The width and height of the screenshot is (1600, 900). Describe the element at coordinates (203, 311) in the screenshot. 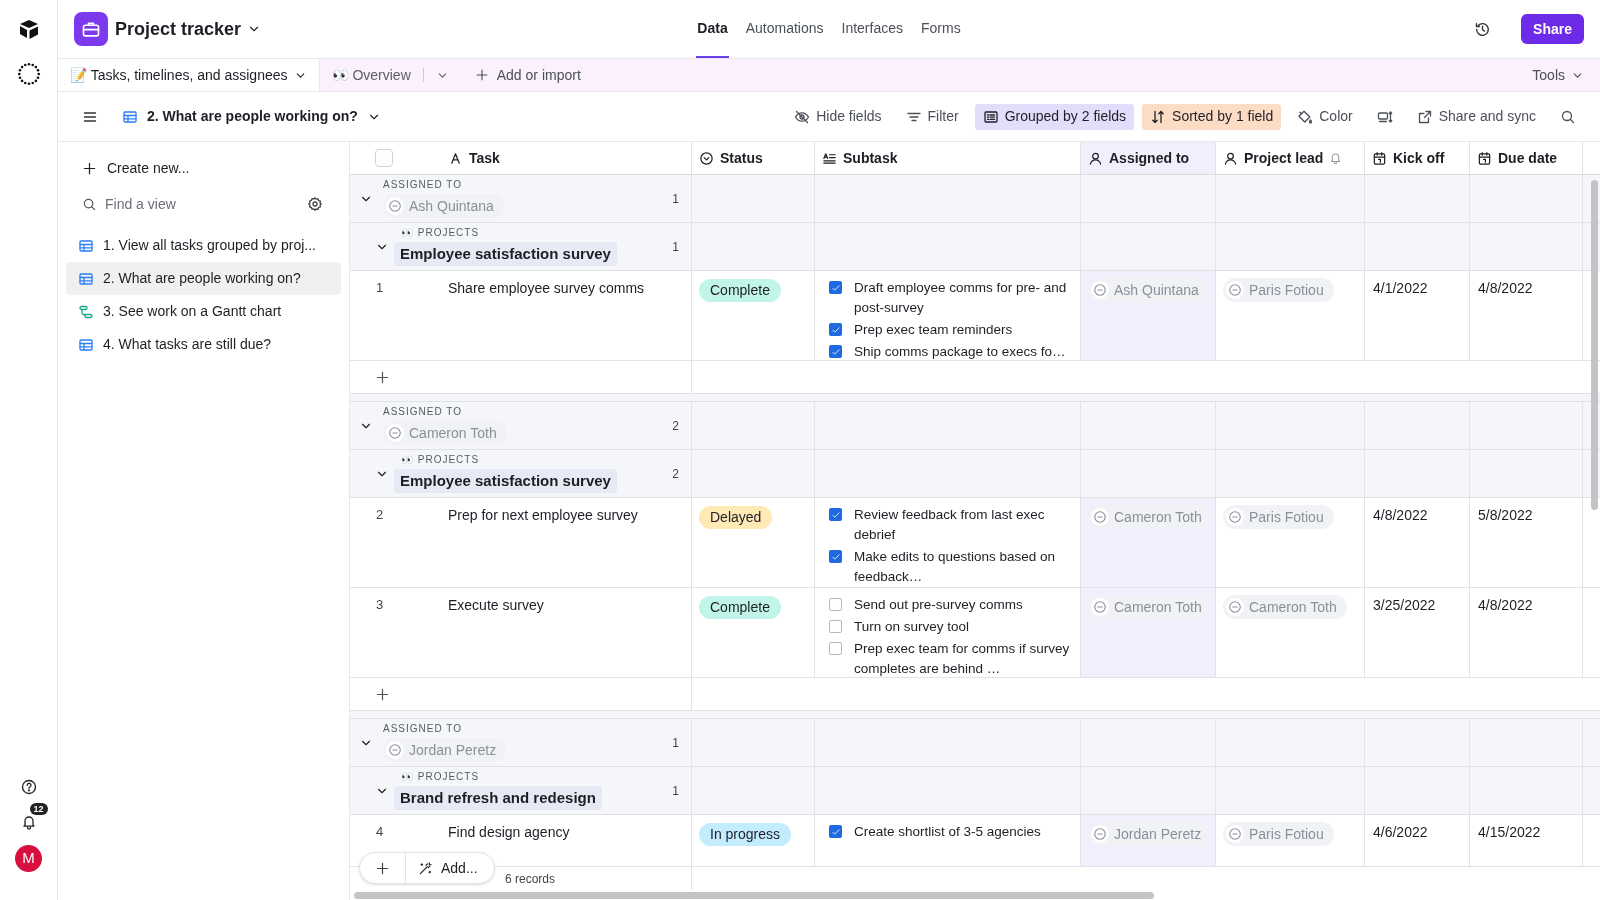

I see `view-item: 3. See work on a Gantt chart` at that location.